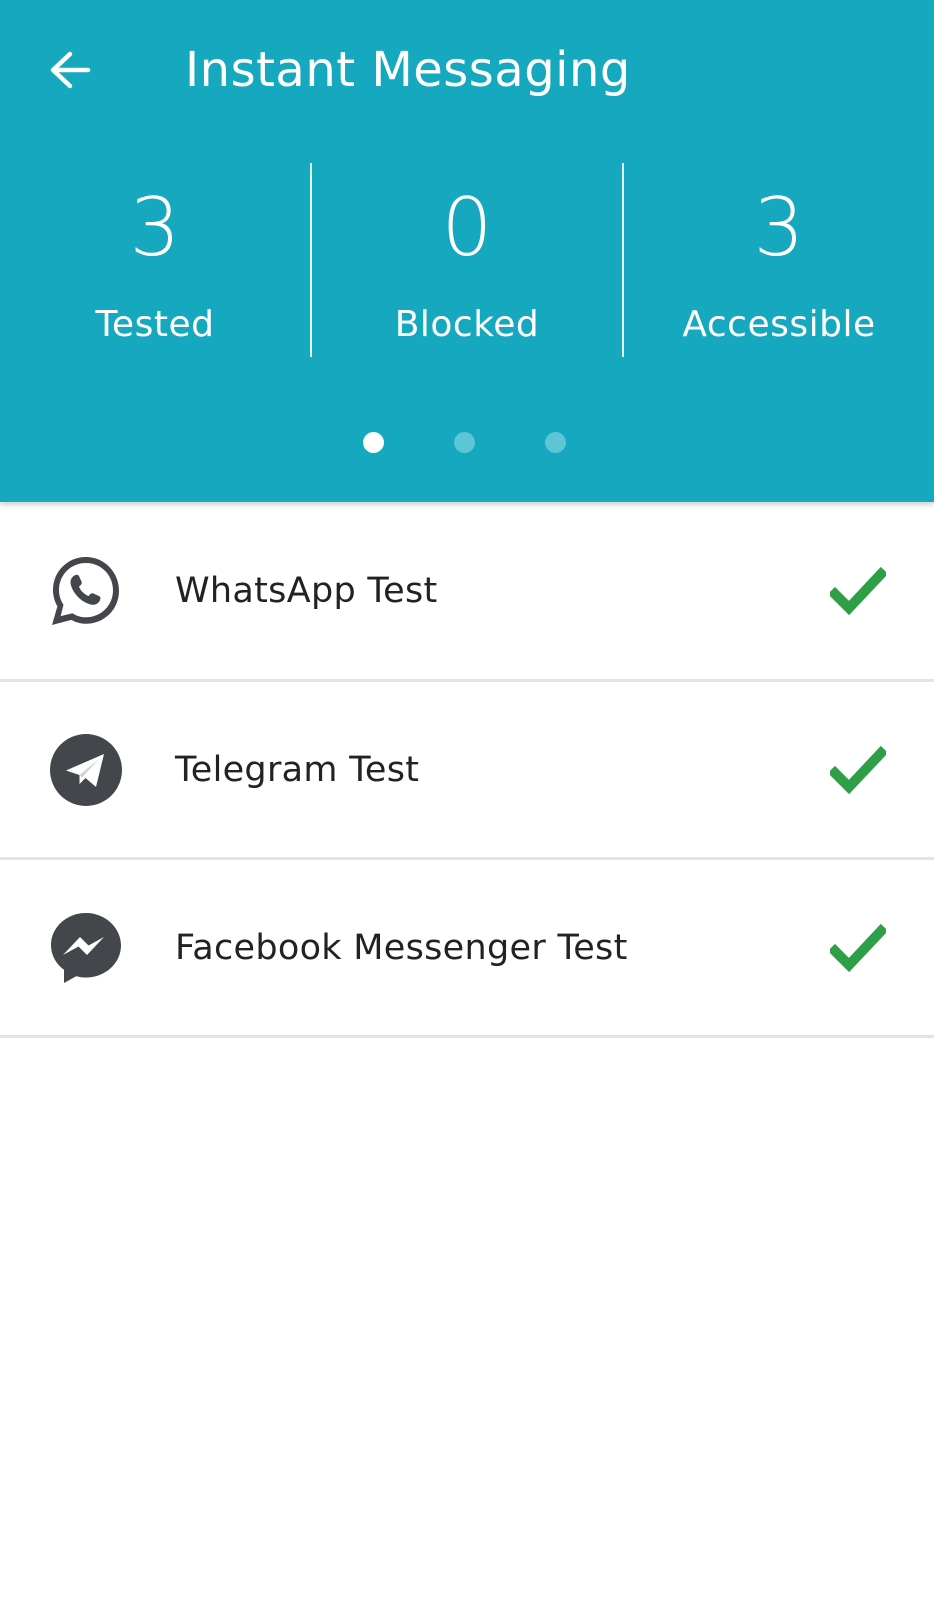 The height and width of the screenshot is (1600, 934). I want to click on list-item-label: Telegram Test, so click(297, 769).